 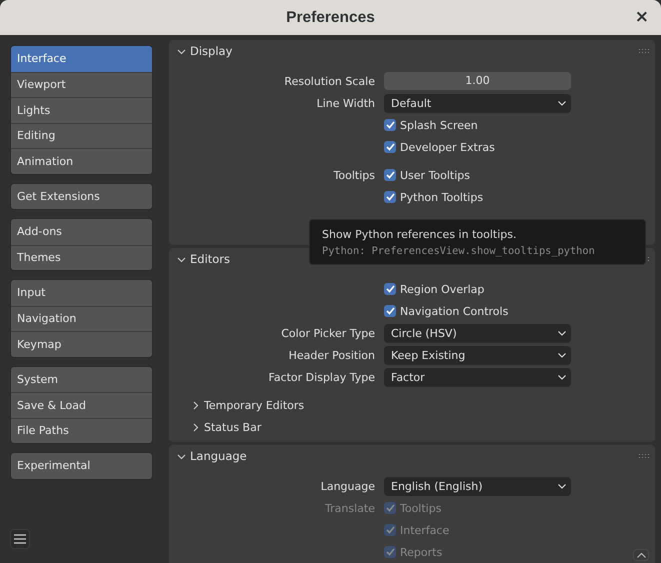 I want to click on checkbox-label: Splash Screen, so click(x=439, y=125).